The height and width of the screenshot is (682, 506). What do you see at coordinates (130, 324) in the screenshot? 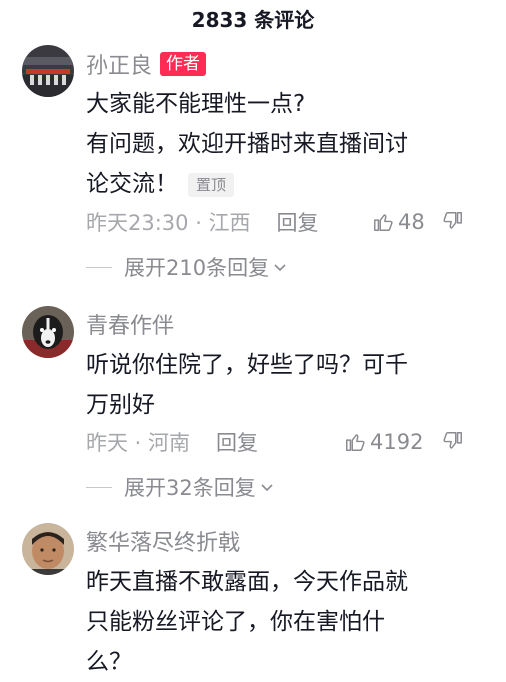
I see `comment-username: 青春作伴` at bounding box center [130, 324].